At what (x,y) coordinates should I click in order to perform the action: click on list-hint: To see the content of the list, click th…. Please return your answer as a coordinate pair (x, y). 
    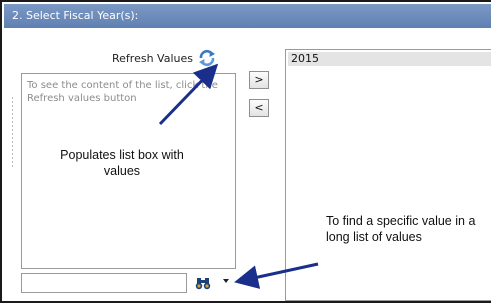
    Looking at the image, I should click on (122, 92).